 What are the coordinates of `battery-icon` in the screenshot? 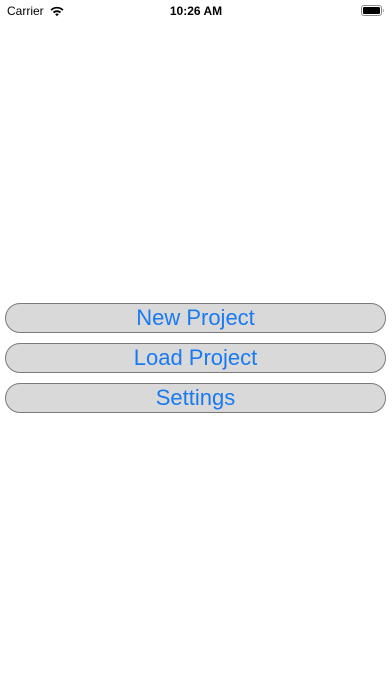 It's located at (372, 10).